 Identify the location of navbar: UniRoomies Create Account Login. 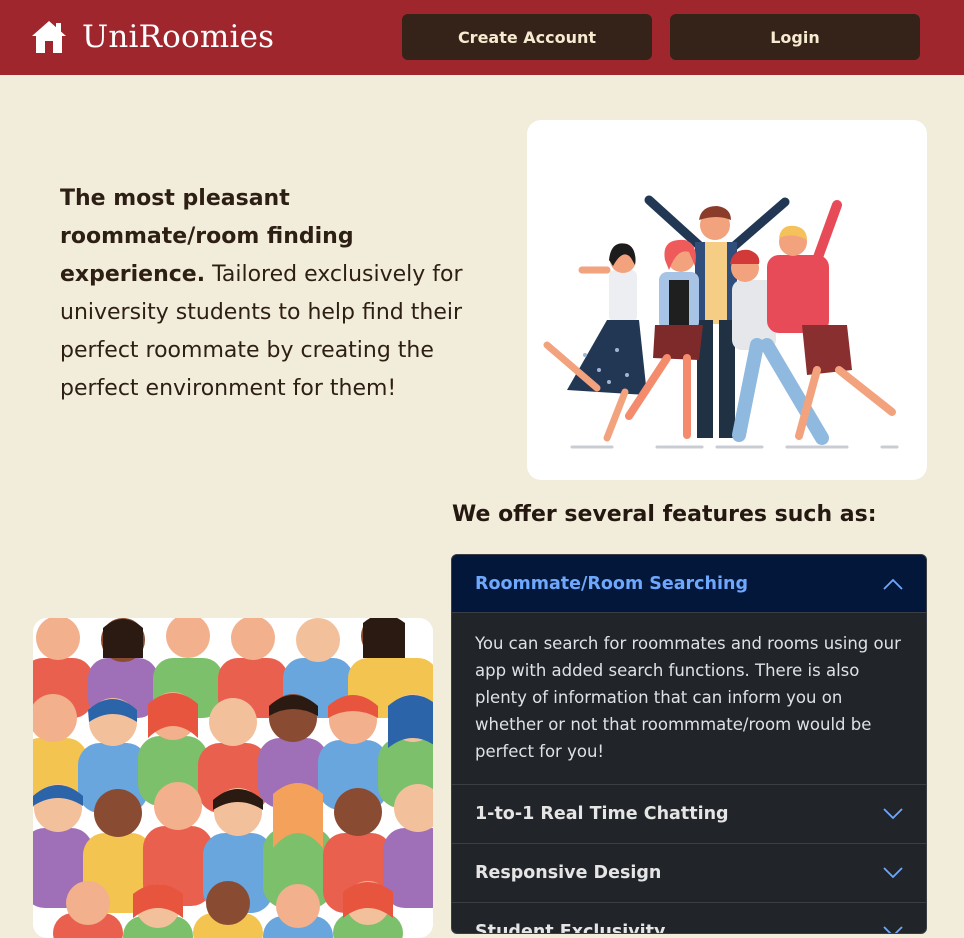
(482, 37).